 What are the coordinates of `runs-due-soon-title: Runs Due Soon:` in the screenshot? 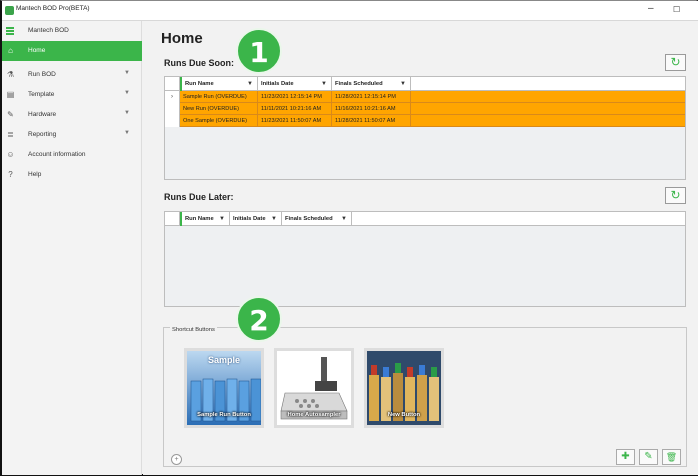 It's located at (199, 63).